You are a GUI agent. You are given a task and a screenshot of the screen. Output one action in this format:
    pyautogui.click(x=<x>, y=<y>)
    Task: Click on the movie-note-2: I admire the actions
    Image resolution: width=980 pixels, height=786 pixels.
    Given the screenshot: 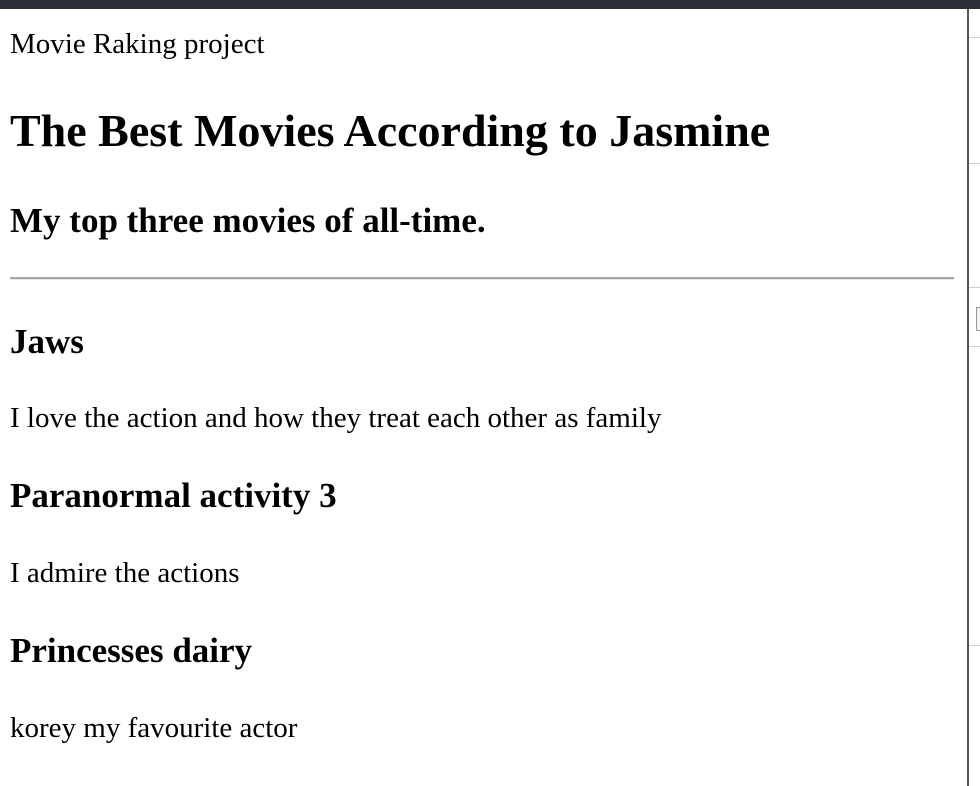 What is the action you would take?
    pyautogui.click(x=125, y=573)
    